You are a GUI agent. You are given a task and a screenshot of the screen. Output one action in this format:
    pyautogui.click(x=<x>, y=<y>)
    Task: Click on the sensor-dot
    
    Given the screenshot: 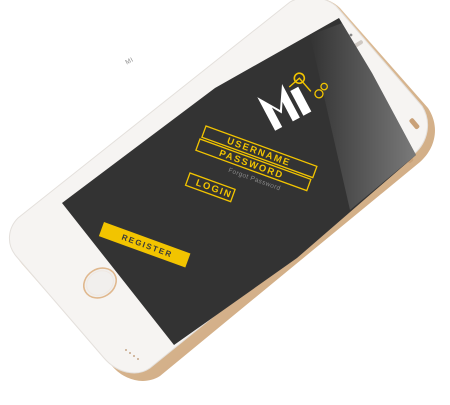 What is the action you would take?
    pyautogui.click(x=351, y=35)
    